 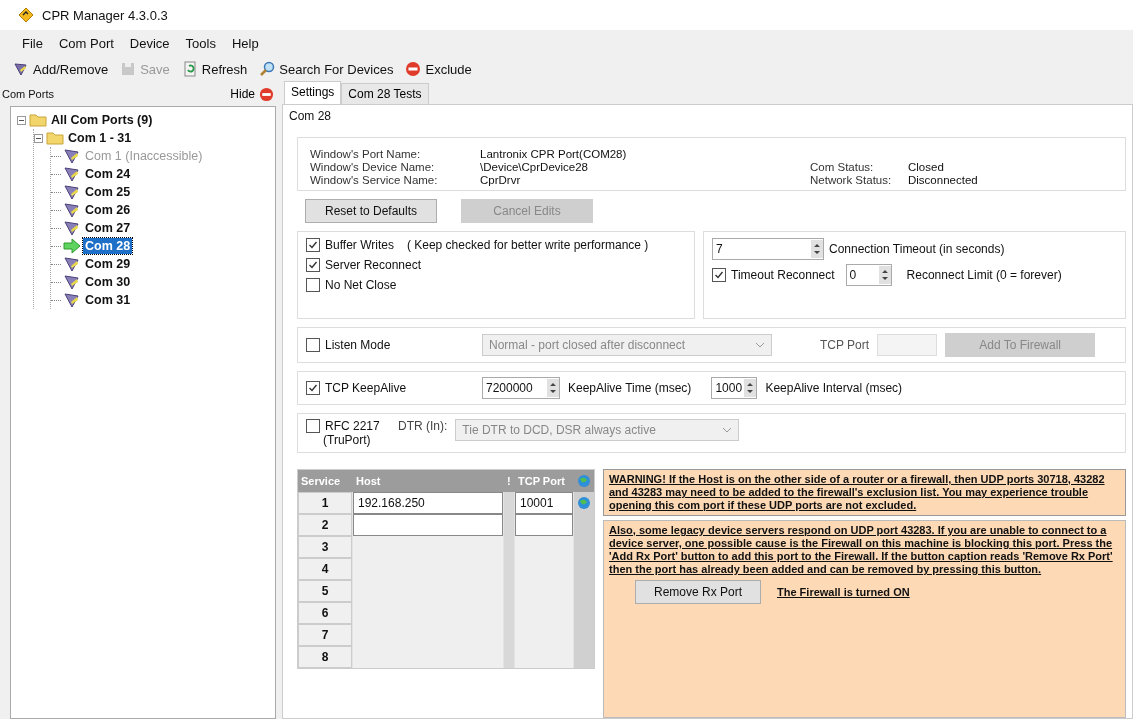 What do you see at coordinates (361, 285) in the screenshot?
I see `checkbox-label: No Net Close` at bounding box center [361, 285].